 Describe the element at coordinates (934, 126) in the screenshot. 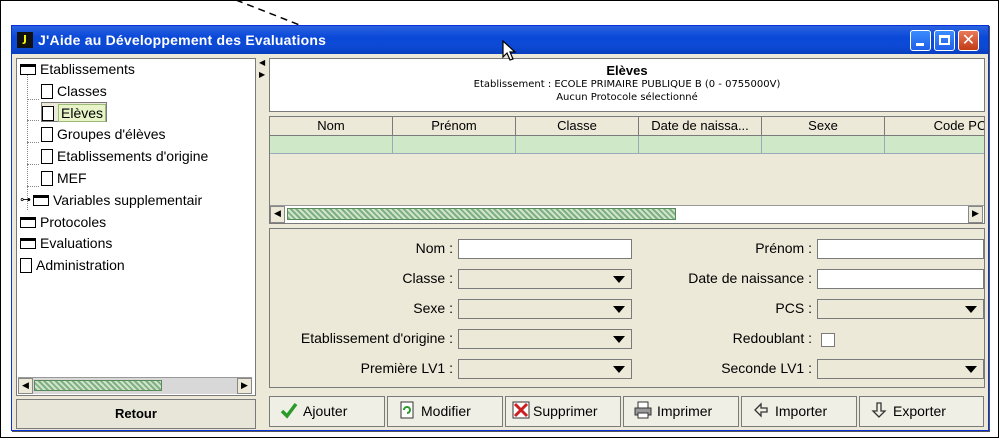

I see `column-header-code-pcs: Code PCS` at that location.